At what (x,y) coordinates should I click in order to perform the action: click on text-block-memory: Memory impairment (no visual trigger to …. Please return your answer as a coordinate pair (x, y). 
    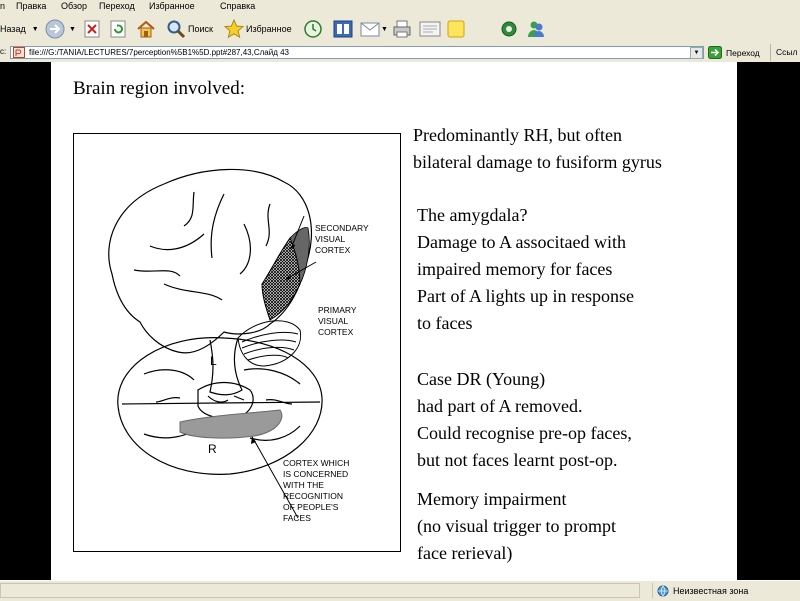
    Looking at the image, I should click on (516, 526).